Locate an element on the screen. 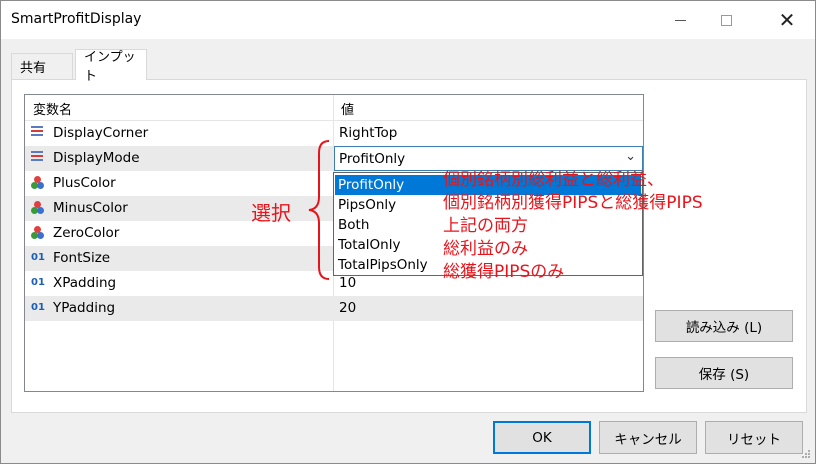  tab-share: 共有 is located at coordinates (42, 66).